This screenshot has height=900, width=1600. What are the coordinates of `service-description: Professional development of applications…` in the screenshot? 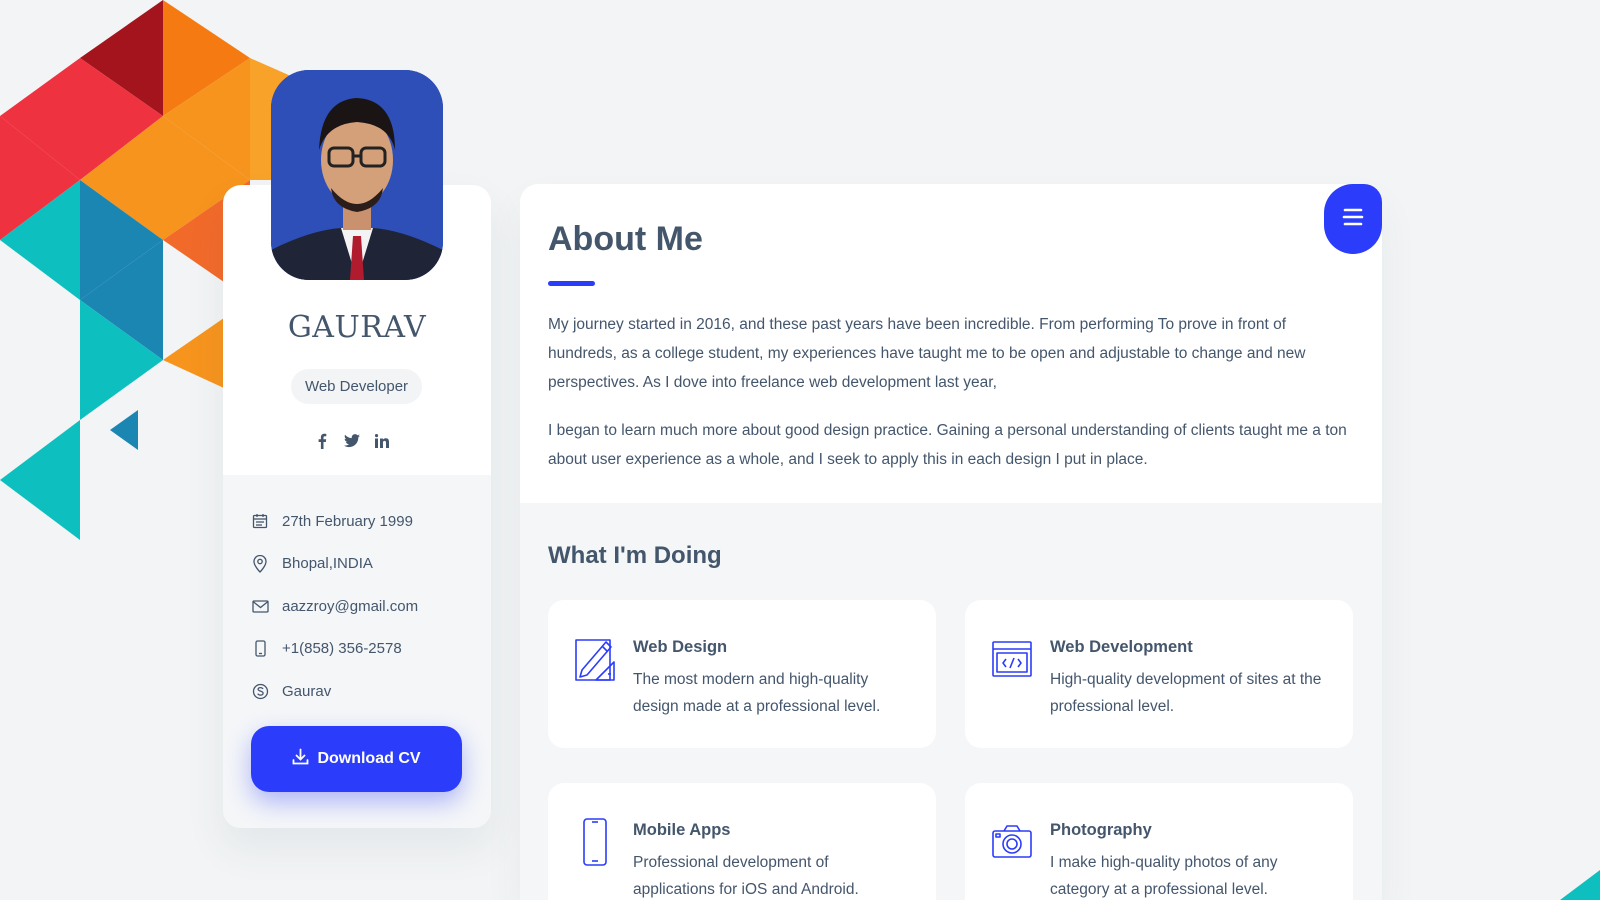 It's located at (746, 876).